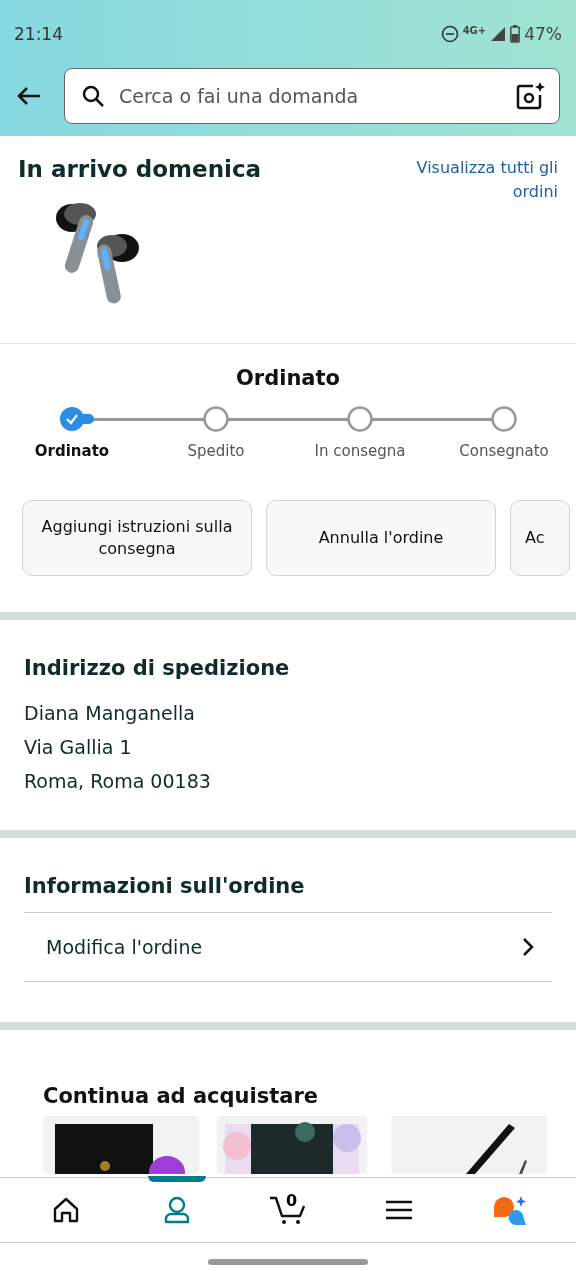 Image resolution: width=576 pixels, height=1280 pixels. I want to click on chevron-right-icon, so click(528, 947).